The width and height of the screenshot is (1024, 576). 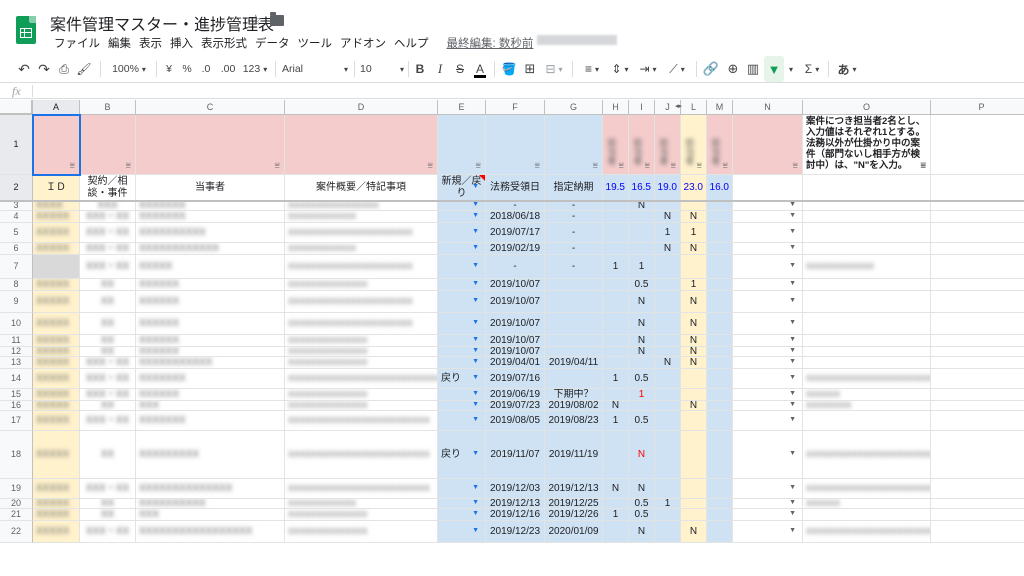 What do you see at coordinates (768, 532) in the screenshot?
I see `cell-N22: ▼` at bounding box center [768, 532].